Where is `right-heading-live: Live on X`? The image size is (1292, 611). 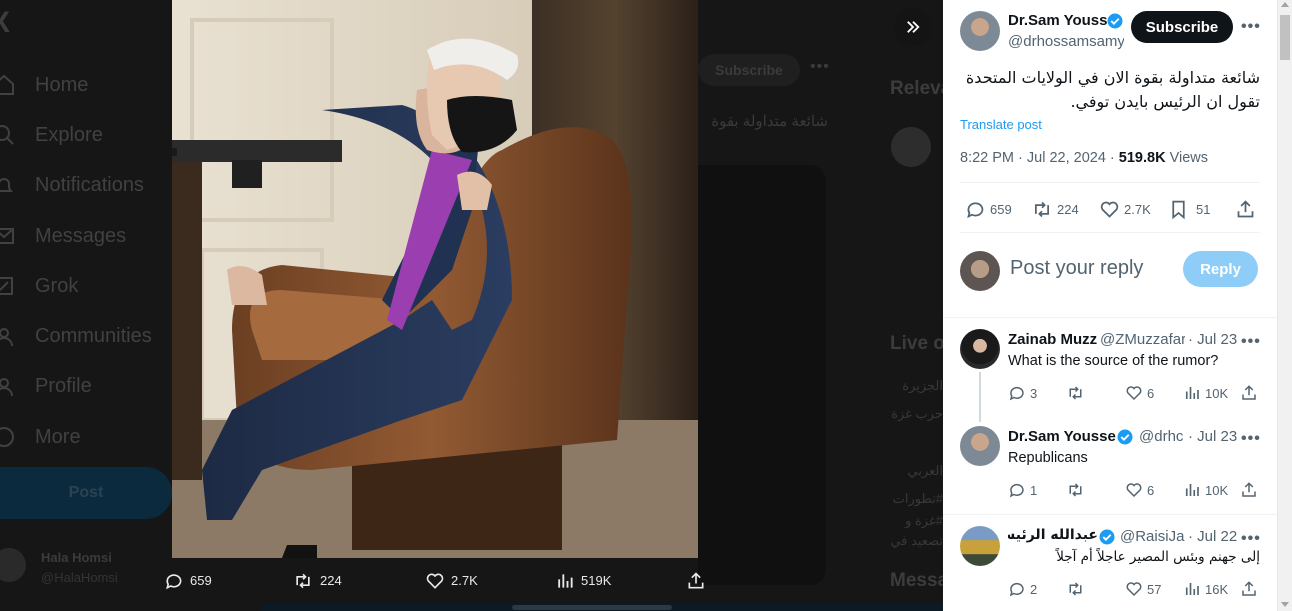
right-heading-live: Live on X is located at coordinates (916, 343).